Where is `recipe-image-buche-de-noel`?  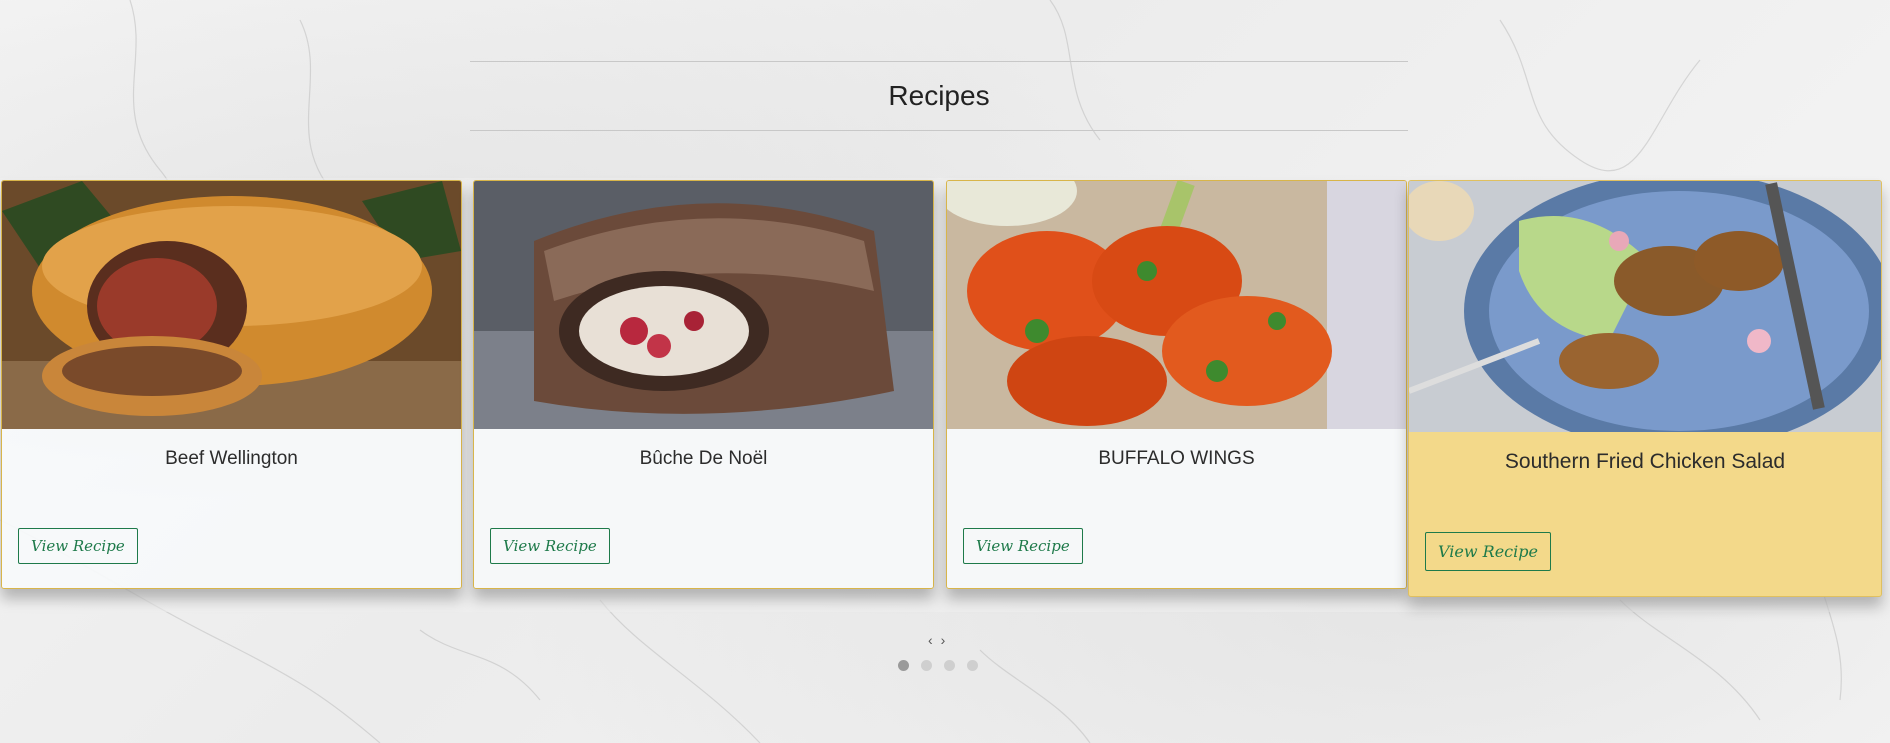
recipe-image-buche-de-noel is located at coordinates (703, 305).